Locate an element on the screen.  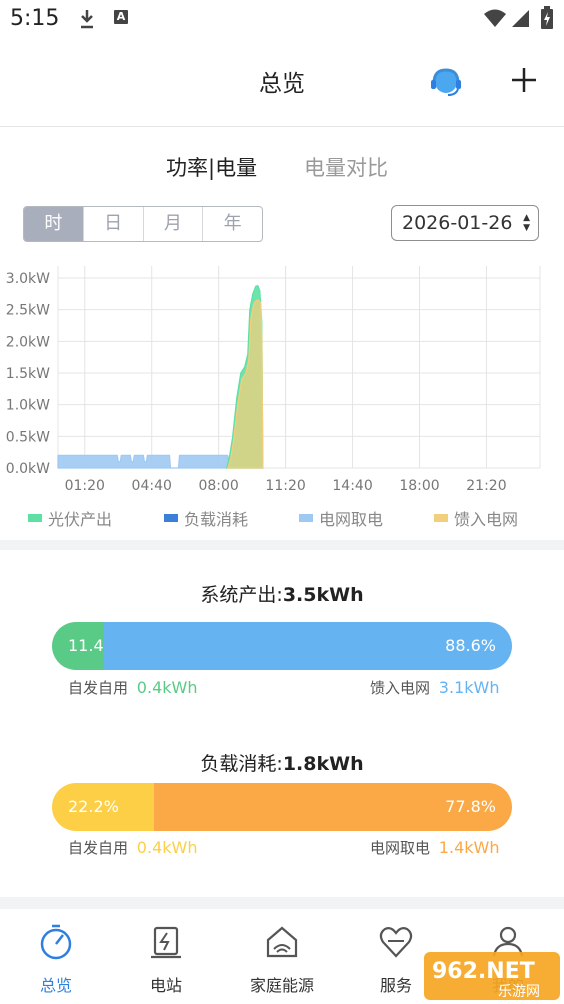
legend-grid-import-swatch is located at coordinates (306, 518).